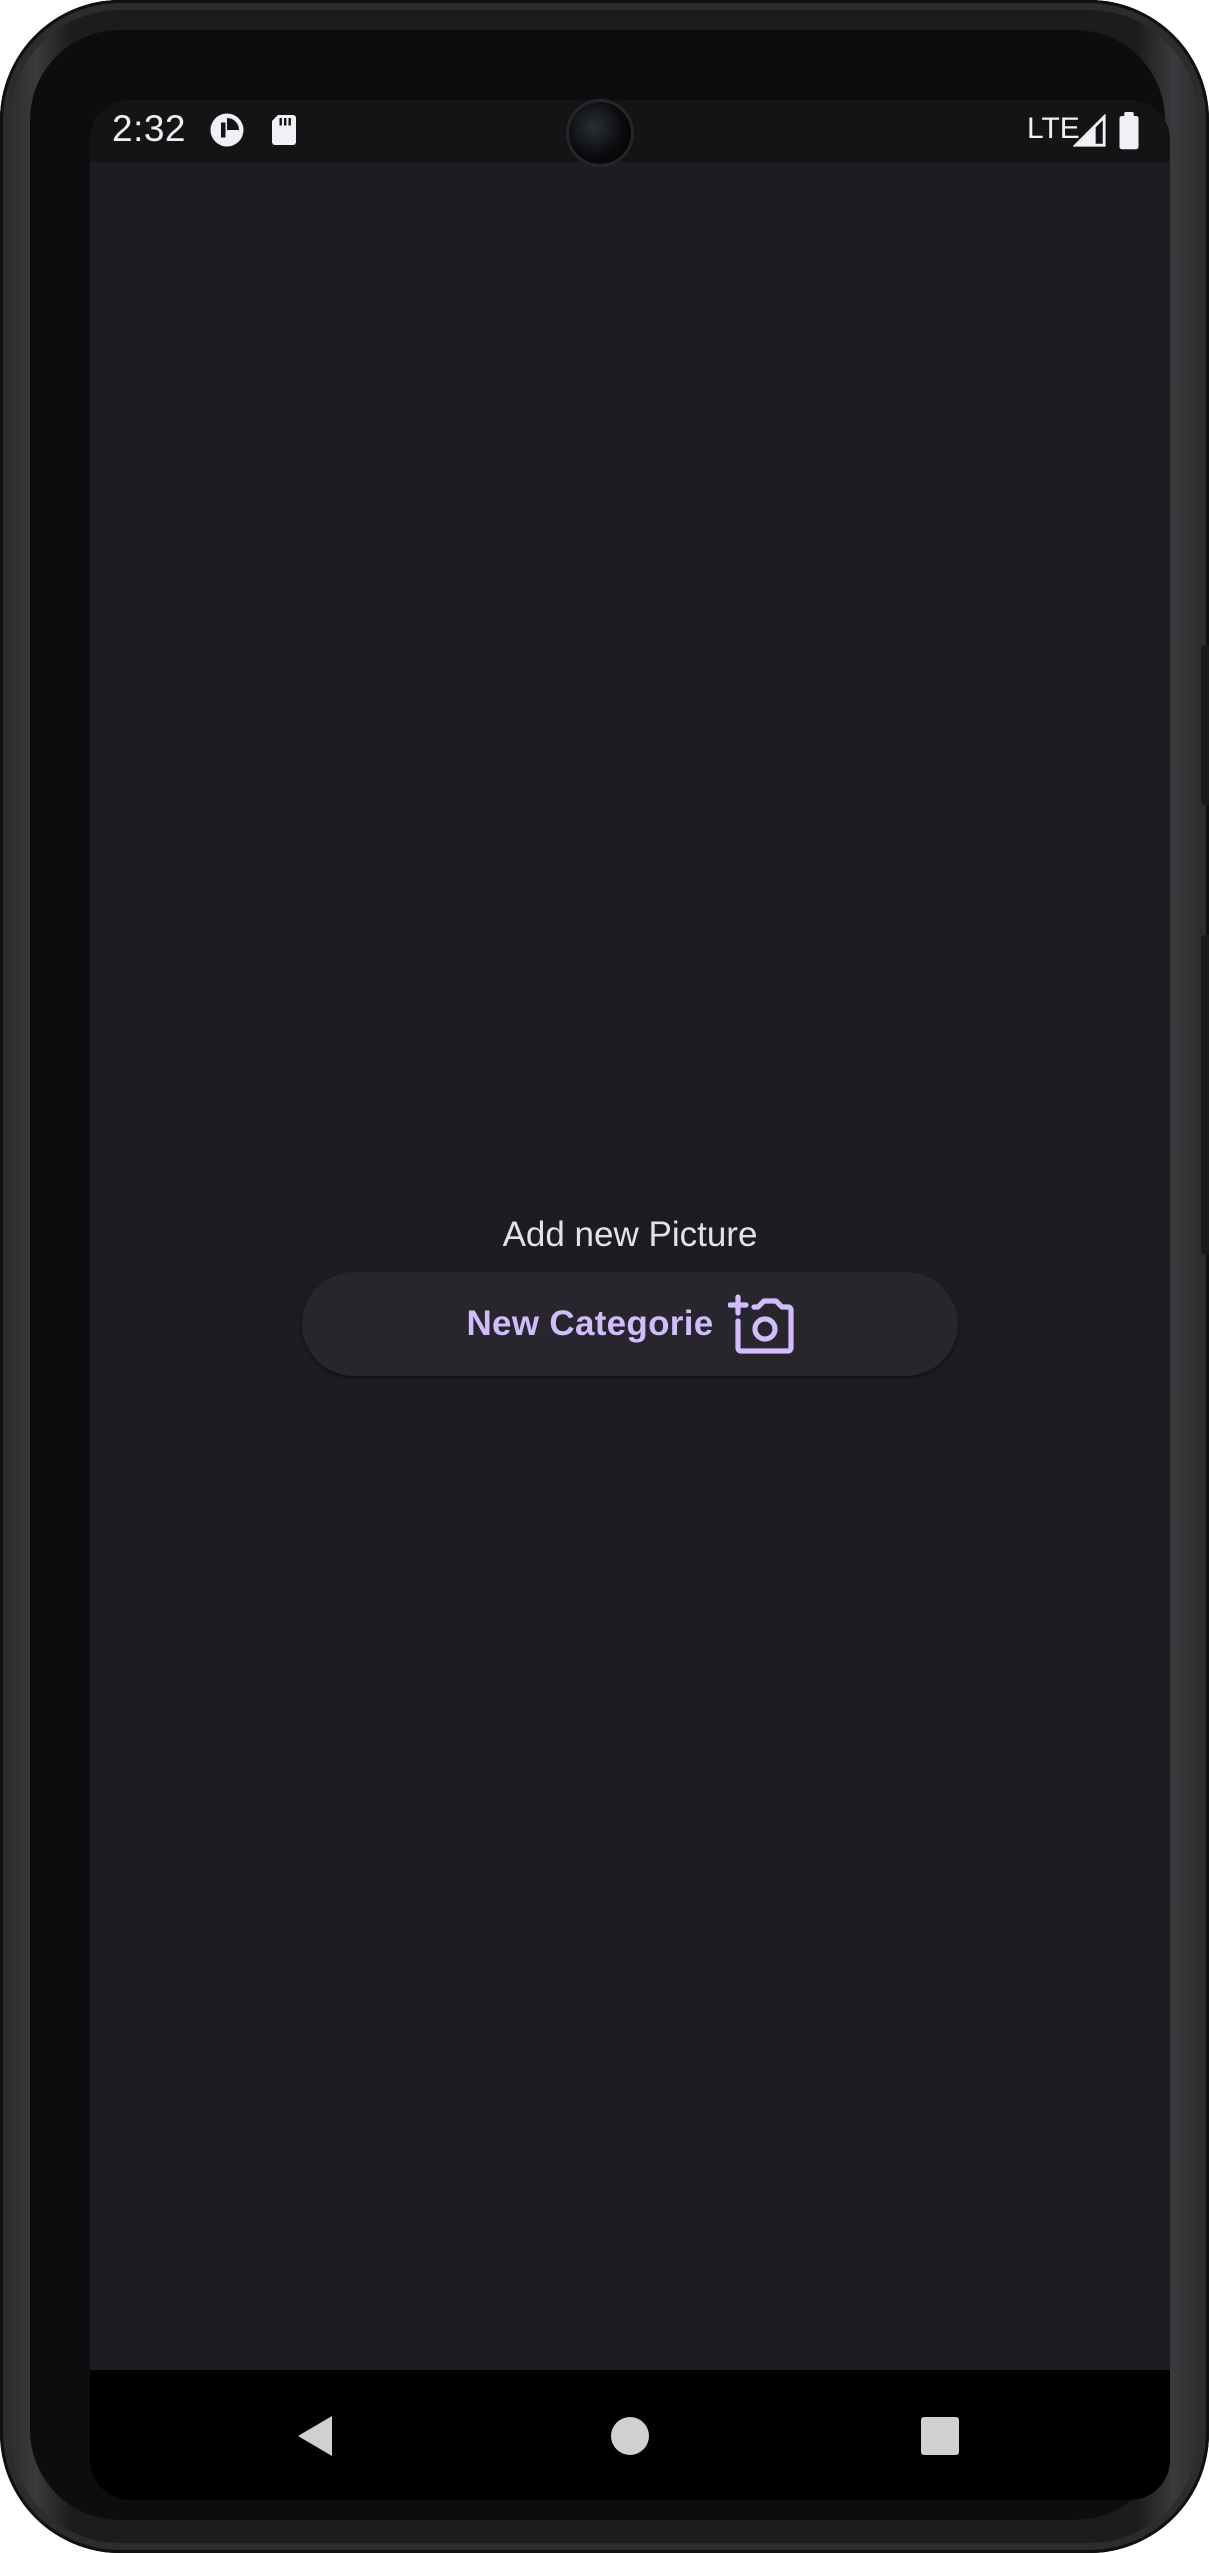 The height and width of the screenshot is (2553, 1209). I want to click on volume-rocker, so click(1205, 1095).